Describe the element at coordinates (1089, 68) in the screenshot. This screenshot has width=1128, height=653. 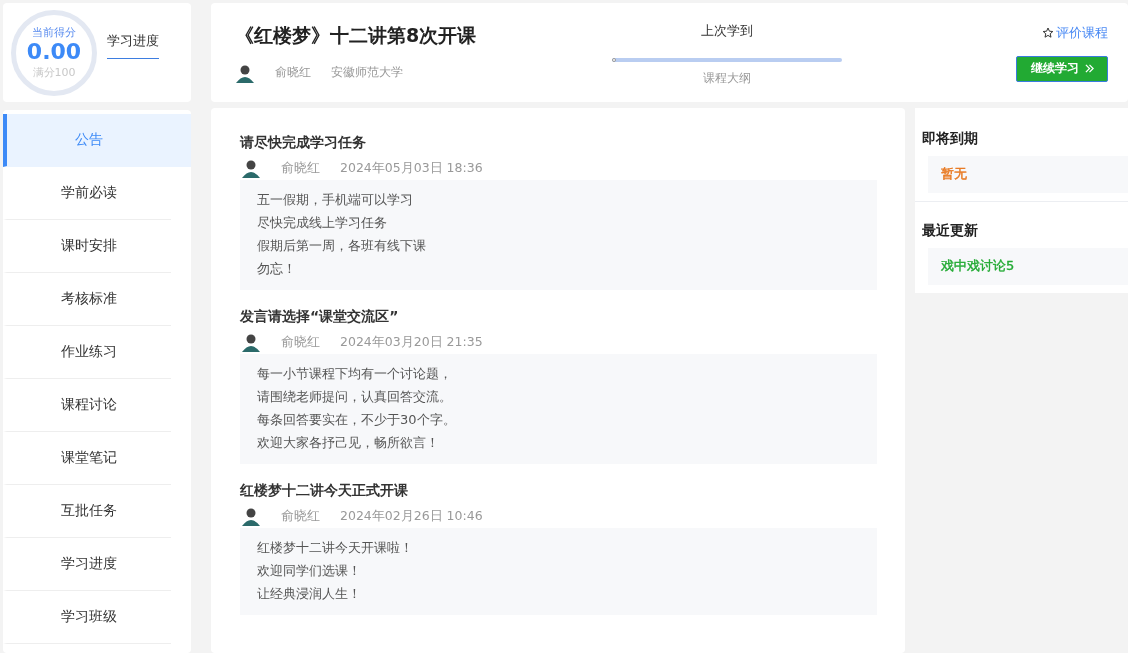
I see `double-chevron-icon` at that location.